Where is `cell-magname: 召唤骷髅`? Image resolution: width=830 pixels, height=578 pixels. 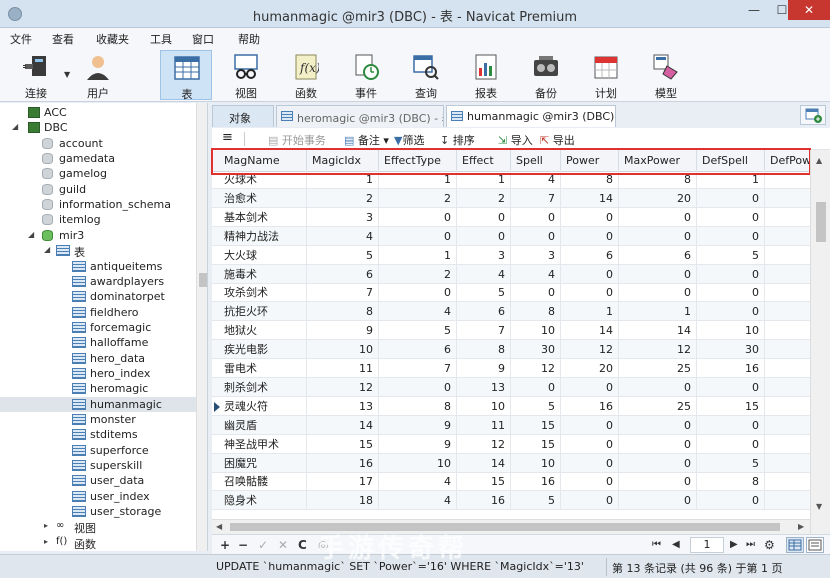
cell-magname: 召唤骷髅 is located at coordinates (263, 482).